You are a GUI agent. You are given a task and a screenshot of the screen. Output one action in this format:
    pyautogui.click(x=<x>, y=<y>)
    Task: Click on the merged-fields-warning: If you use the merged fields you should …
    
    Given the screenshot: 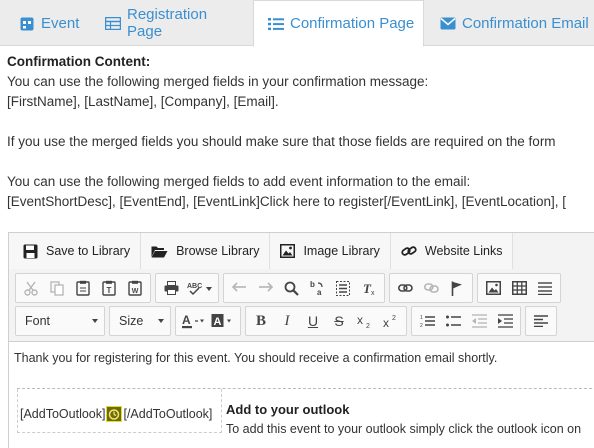 What is the action you would take?
    pyautogui.click(x=281, y=141)
    